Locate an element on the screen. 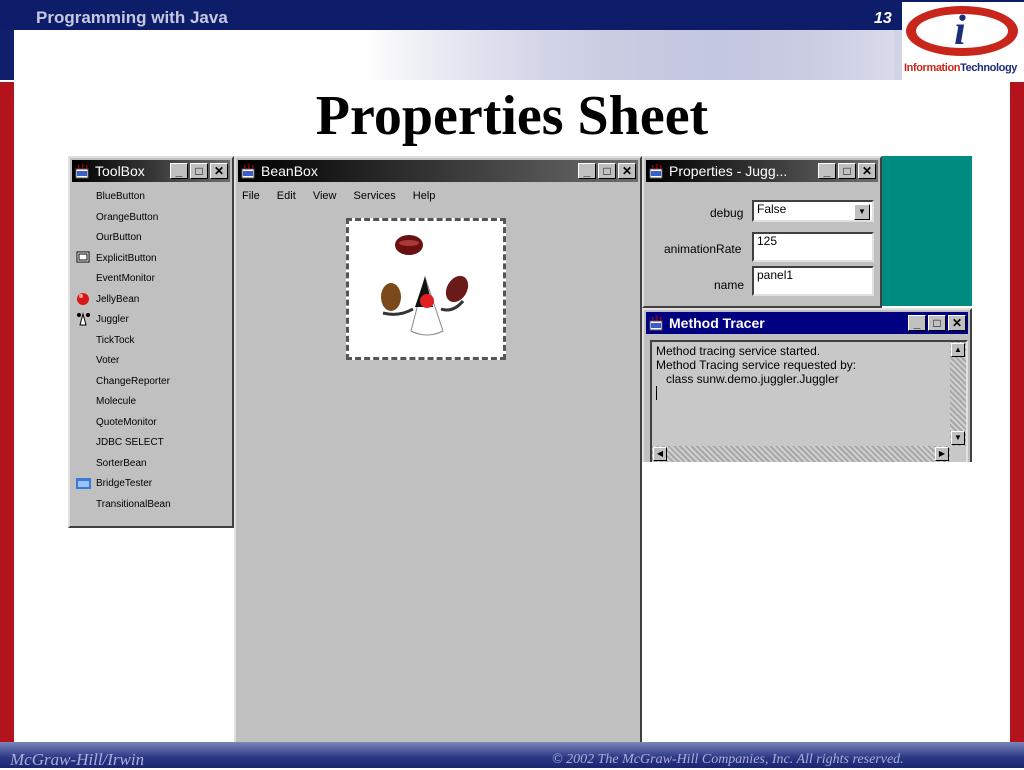 This screenshot has width=1024, height=770. juggler-bean is located at coordinates (426, 289).